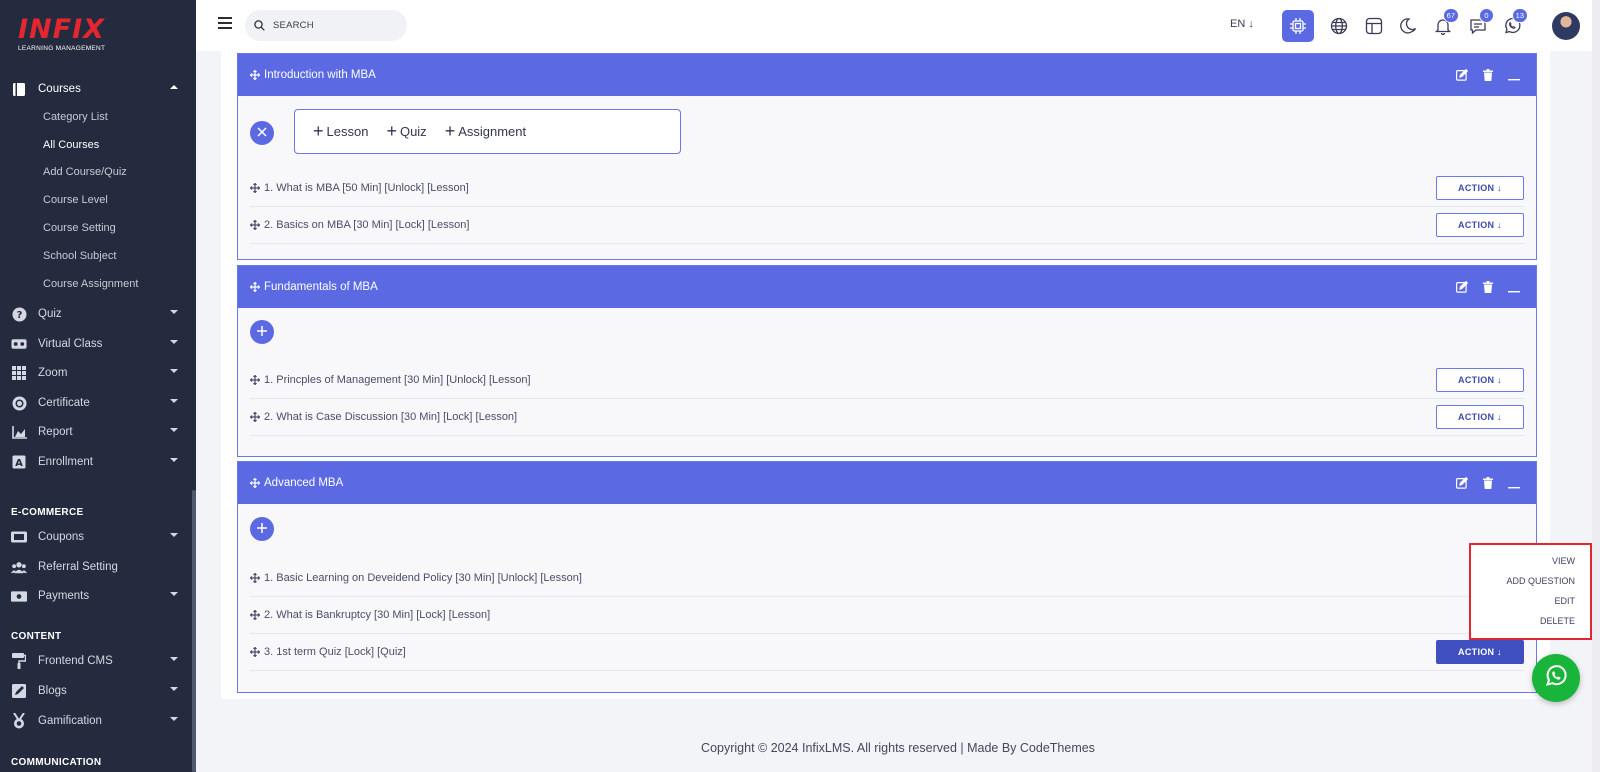 This screenshot has width=1600, height=772. I want to click on sidebar-item-label: Zoom, so click(53, 373).